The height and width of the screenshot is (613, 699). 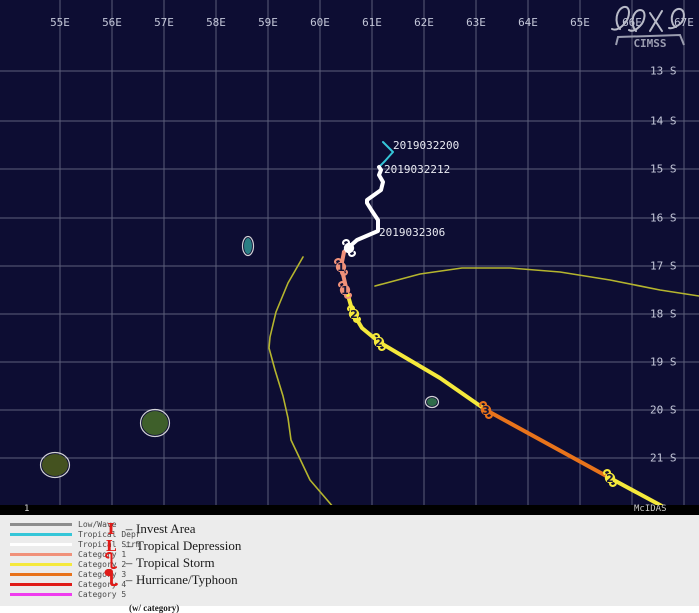 What do you see at coordinates (320, 22) in the screenshot?
I see `longitude-label: 60E` at bounding box center [320, 22].